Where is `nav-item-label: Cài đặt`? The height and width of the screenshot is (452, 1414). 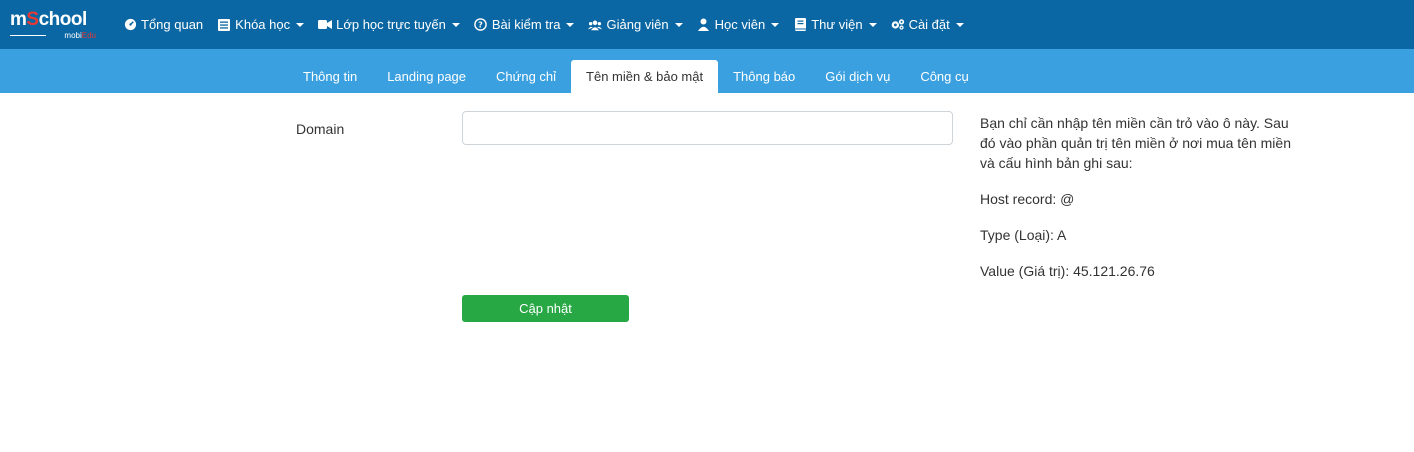
nav-item-label: Cài đặt is located at coordinates (929, 24).